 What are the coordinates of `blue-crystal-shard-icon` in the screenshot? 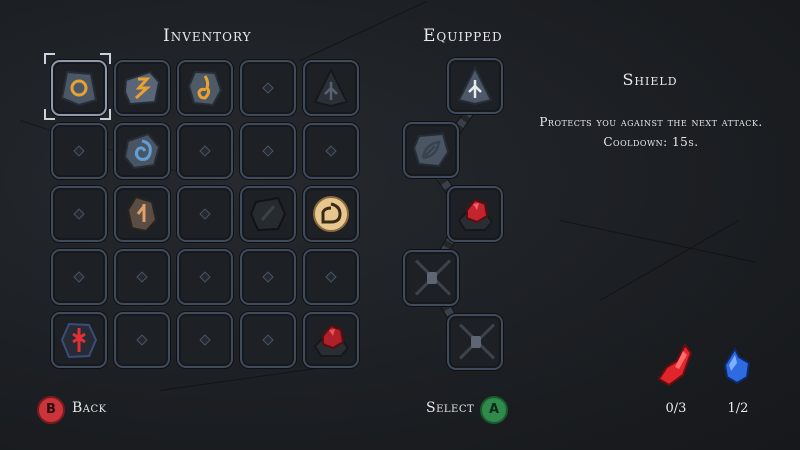 It's located at (737, 366).